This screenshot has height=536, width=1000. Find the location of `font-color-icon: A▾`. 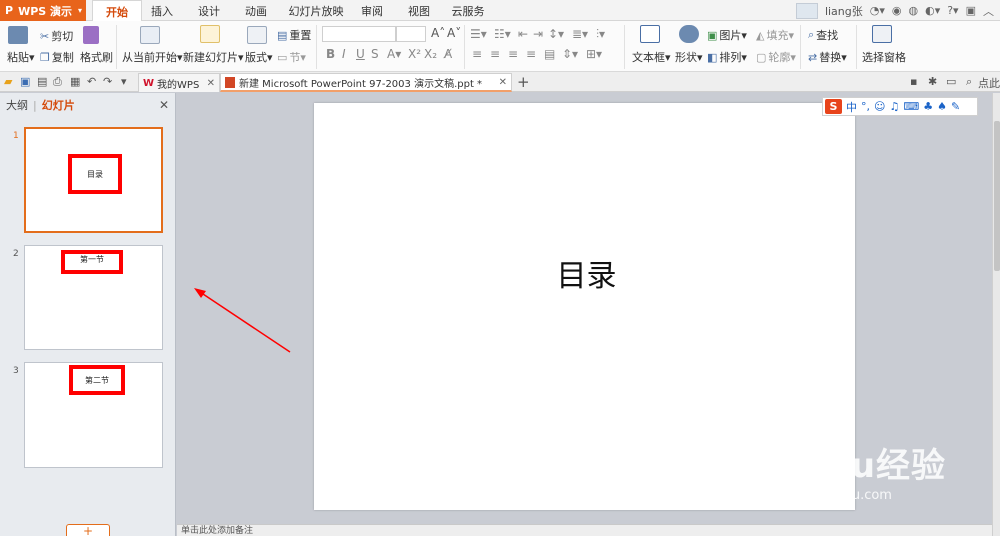

font-color-icon: A▾ is located at coordinates (394, 54).